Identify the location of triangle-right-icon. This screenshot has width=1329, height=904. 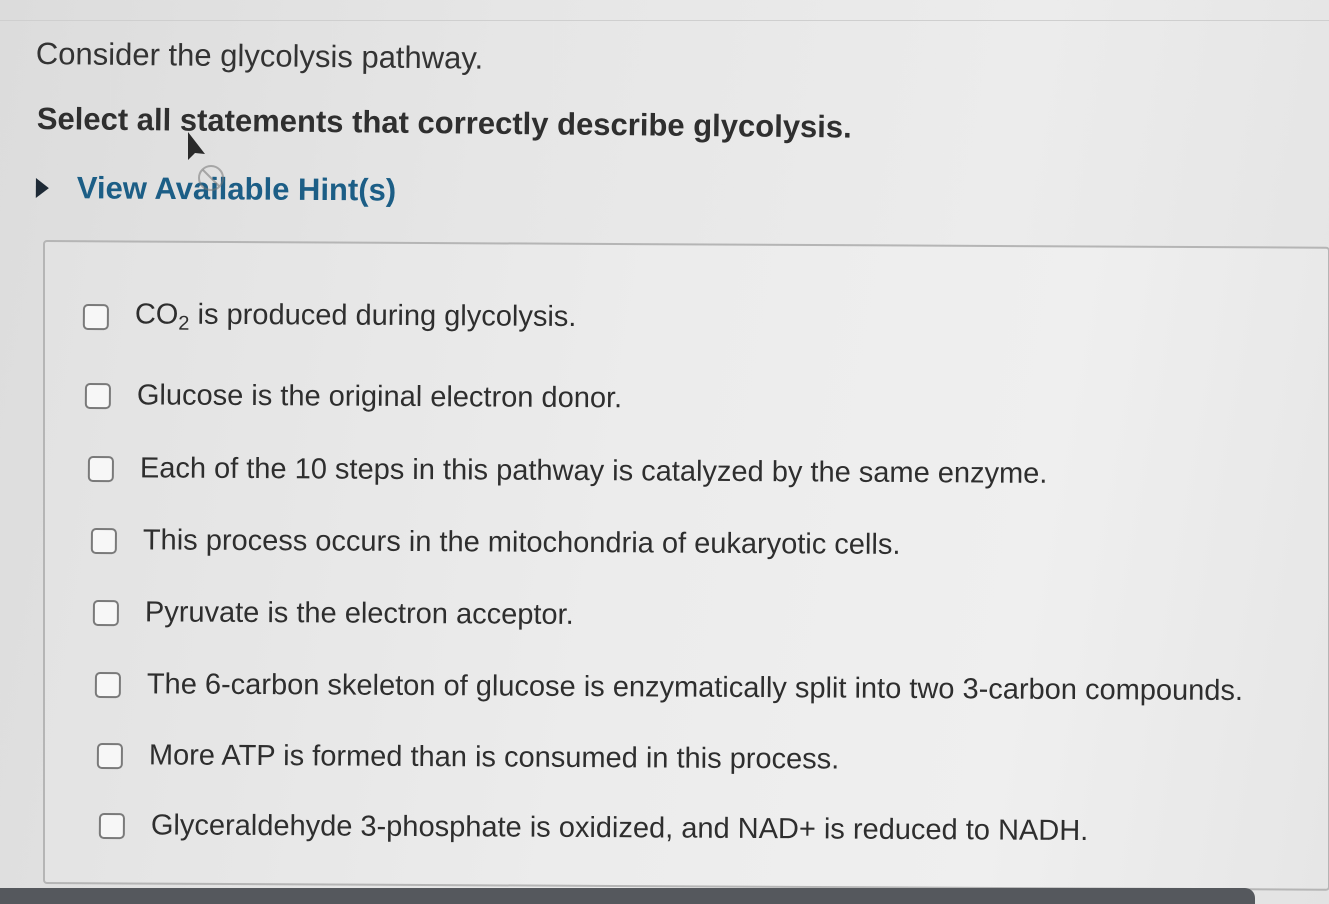
(42, 188).